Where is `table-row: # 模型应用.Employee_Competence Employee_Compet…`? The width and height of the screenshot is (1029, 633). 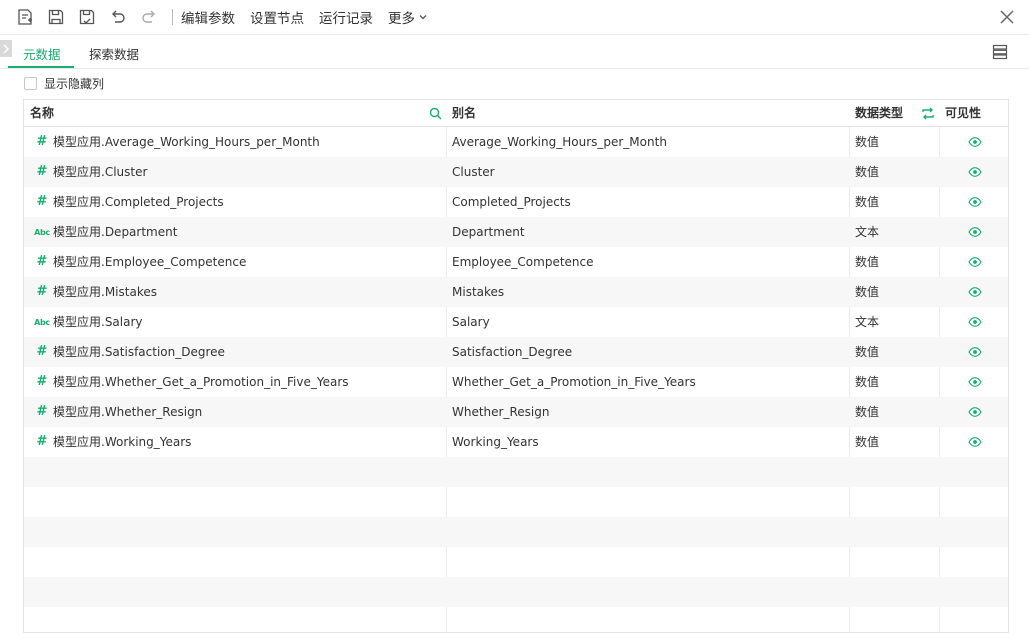
table-row: # 模型应用.Employee_Competence Employee_Compet… is located at coordinates (516, 262).